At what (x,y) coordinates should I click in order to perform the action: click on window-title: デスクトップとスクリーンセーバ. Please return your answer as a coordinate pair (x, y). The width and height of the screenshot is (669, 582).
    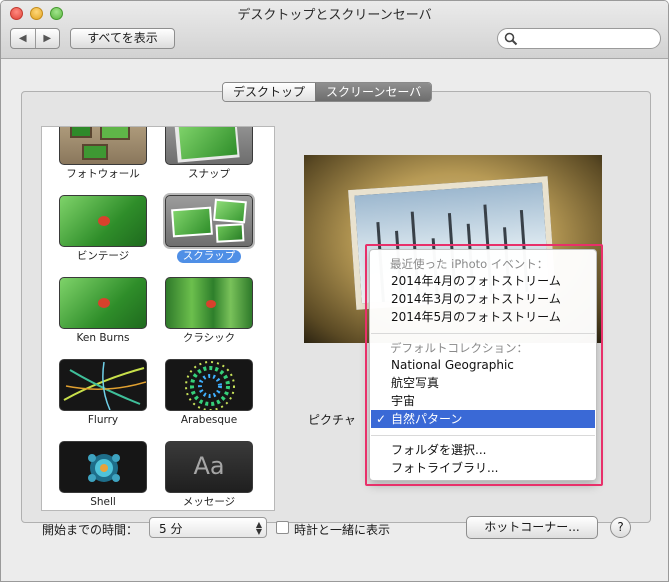
    Looking at the image, I should click on (334, 15).